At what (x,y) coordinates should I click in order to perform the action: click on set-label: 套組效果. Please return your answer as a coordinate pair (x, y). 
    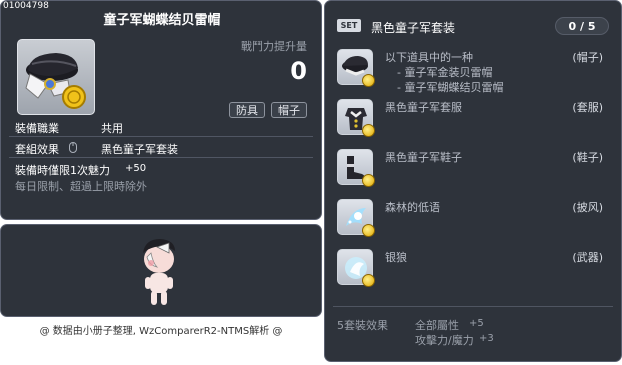
    Looking at the image, I should click on (37, 149).